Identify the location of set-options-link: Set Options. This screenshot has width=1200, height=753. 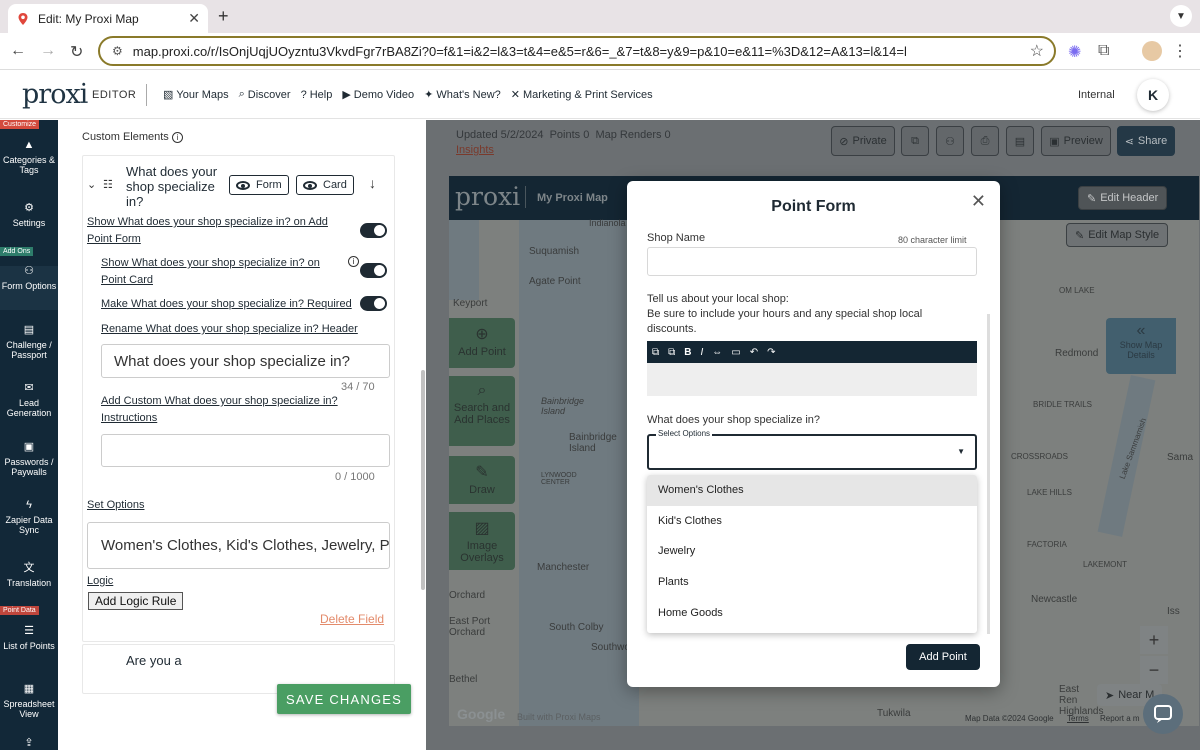
(115, 505).